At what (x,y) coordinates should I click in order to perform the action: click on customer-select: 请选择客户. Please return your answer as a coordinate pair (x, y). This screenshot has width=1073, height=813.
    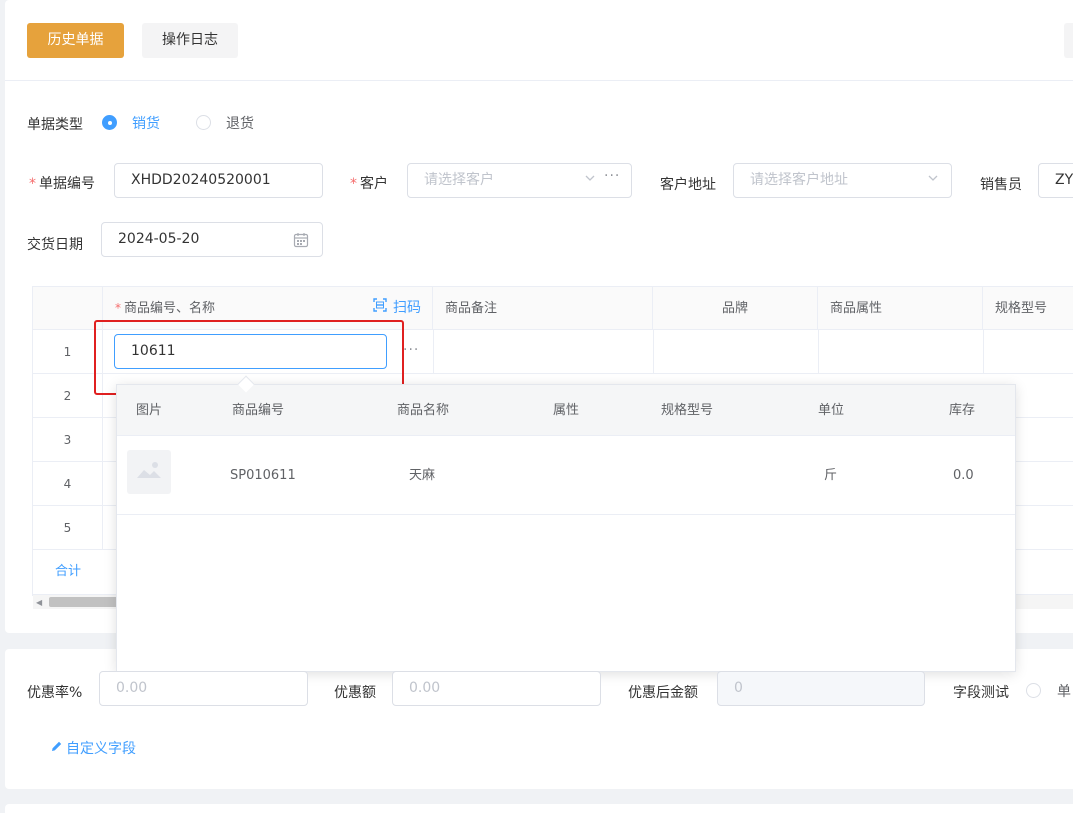
    Looking at the image, I should click on (519, 180).